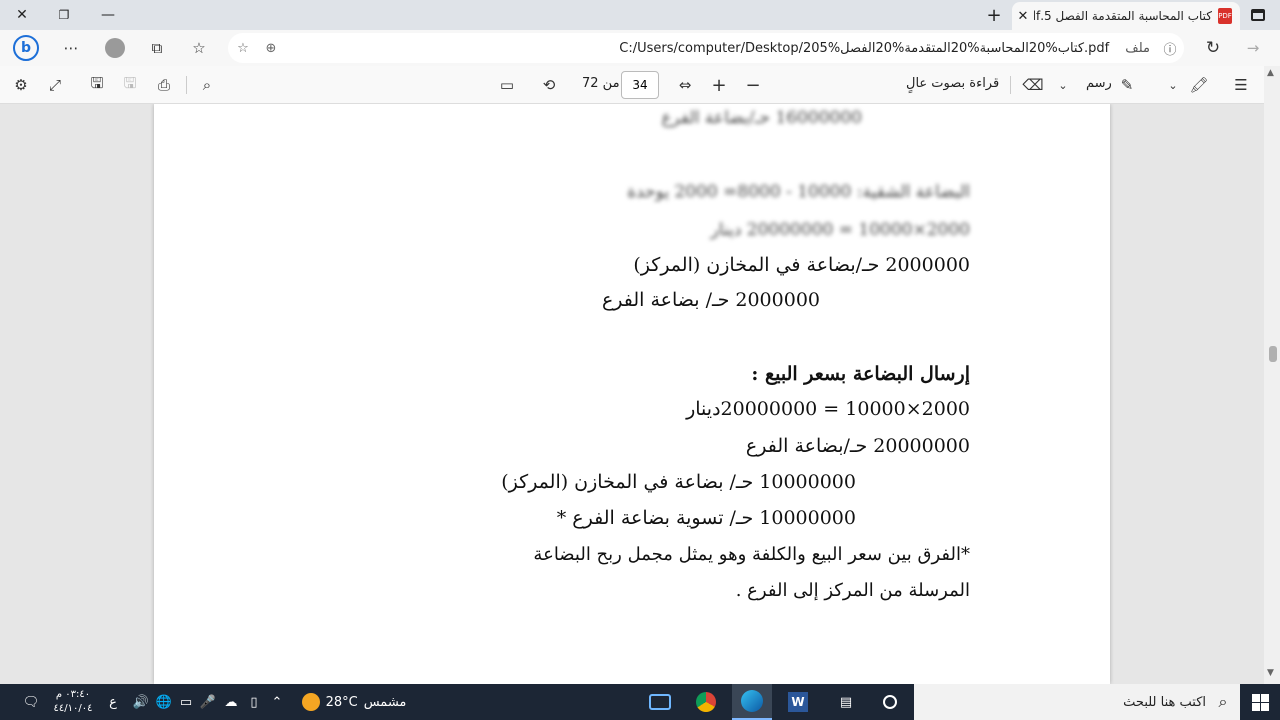 The height and width of the screenshot is (720, 1280). What do you see at coordinates (73, 694) in the screenshot?
I see `clock-time: ٠٣:٤٠ م` at bounding box center [73, 694].